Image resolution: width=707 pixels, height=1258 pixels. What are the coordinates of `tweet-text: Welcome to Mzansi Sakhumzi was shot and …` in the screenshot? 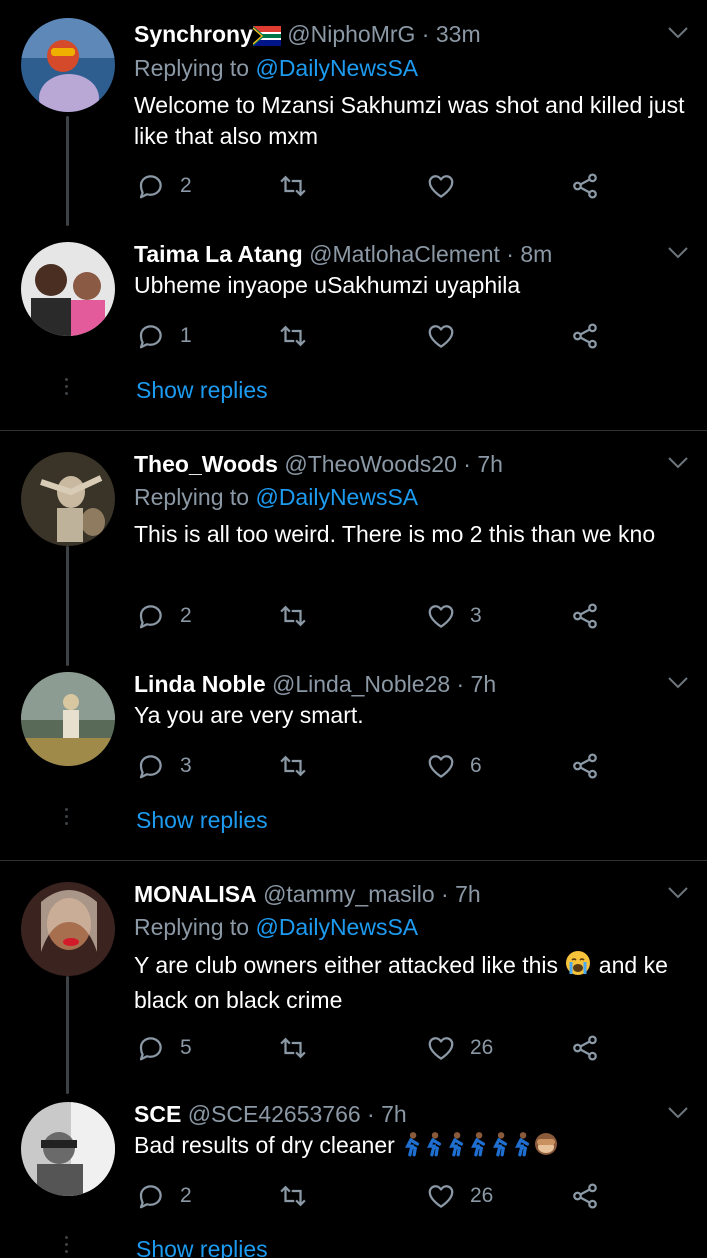 It's located at (409, 120).